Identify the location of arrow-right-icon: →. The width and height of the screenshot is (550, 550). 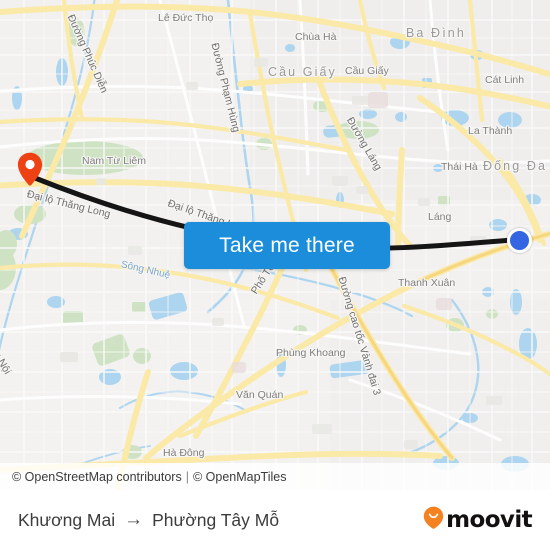
(134, 519).